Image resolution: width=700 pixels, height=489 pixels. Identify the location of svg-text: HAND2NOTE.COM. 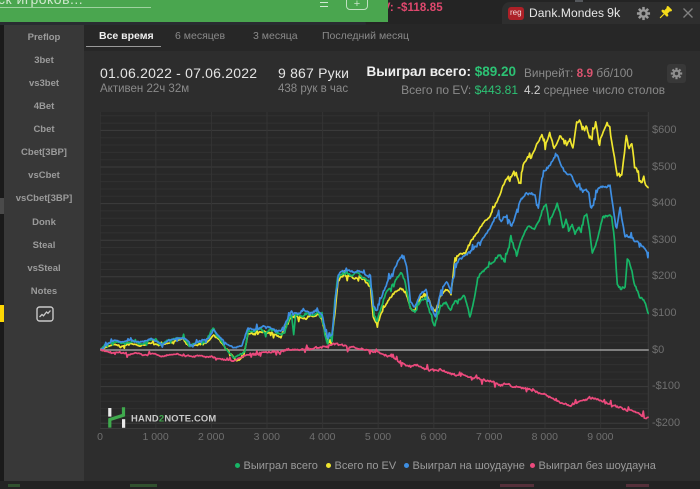
(173, 418).